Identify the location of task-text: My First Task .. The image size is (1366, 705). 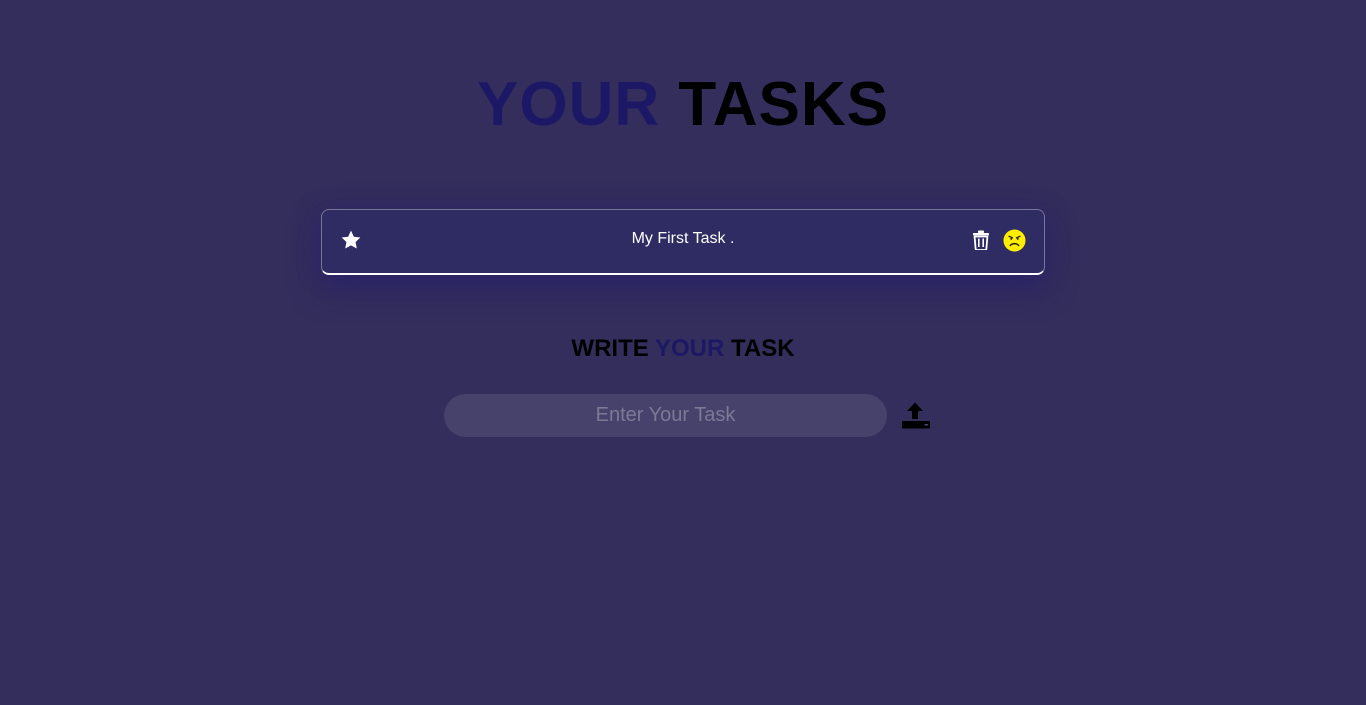
(683, 238).